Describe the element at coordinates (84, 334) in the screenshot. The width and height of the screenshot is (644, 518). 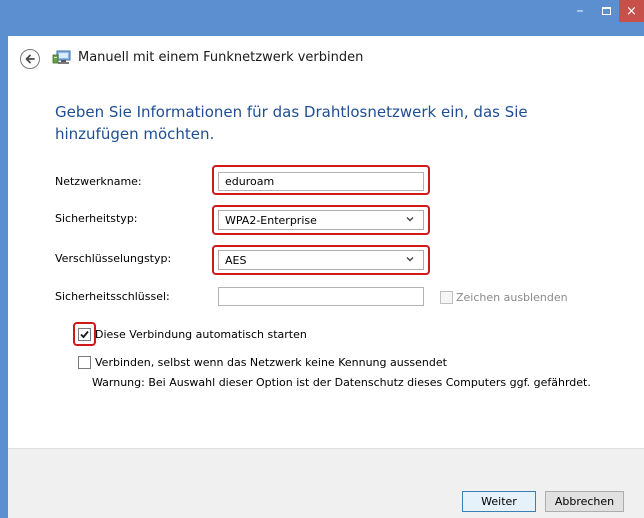
I see `auto-start-highlight` at that location.